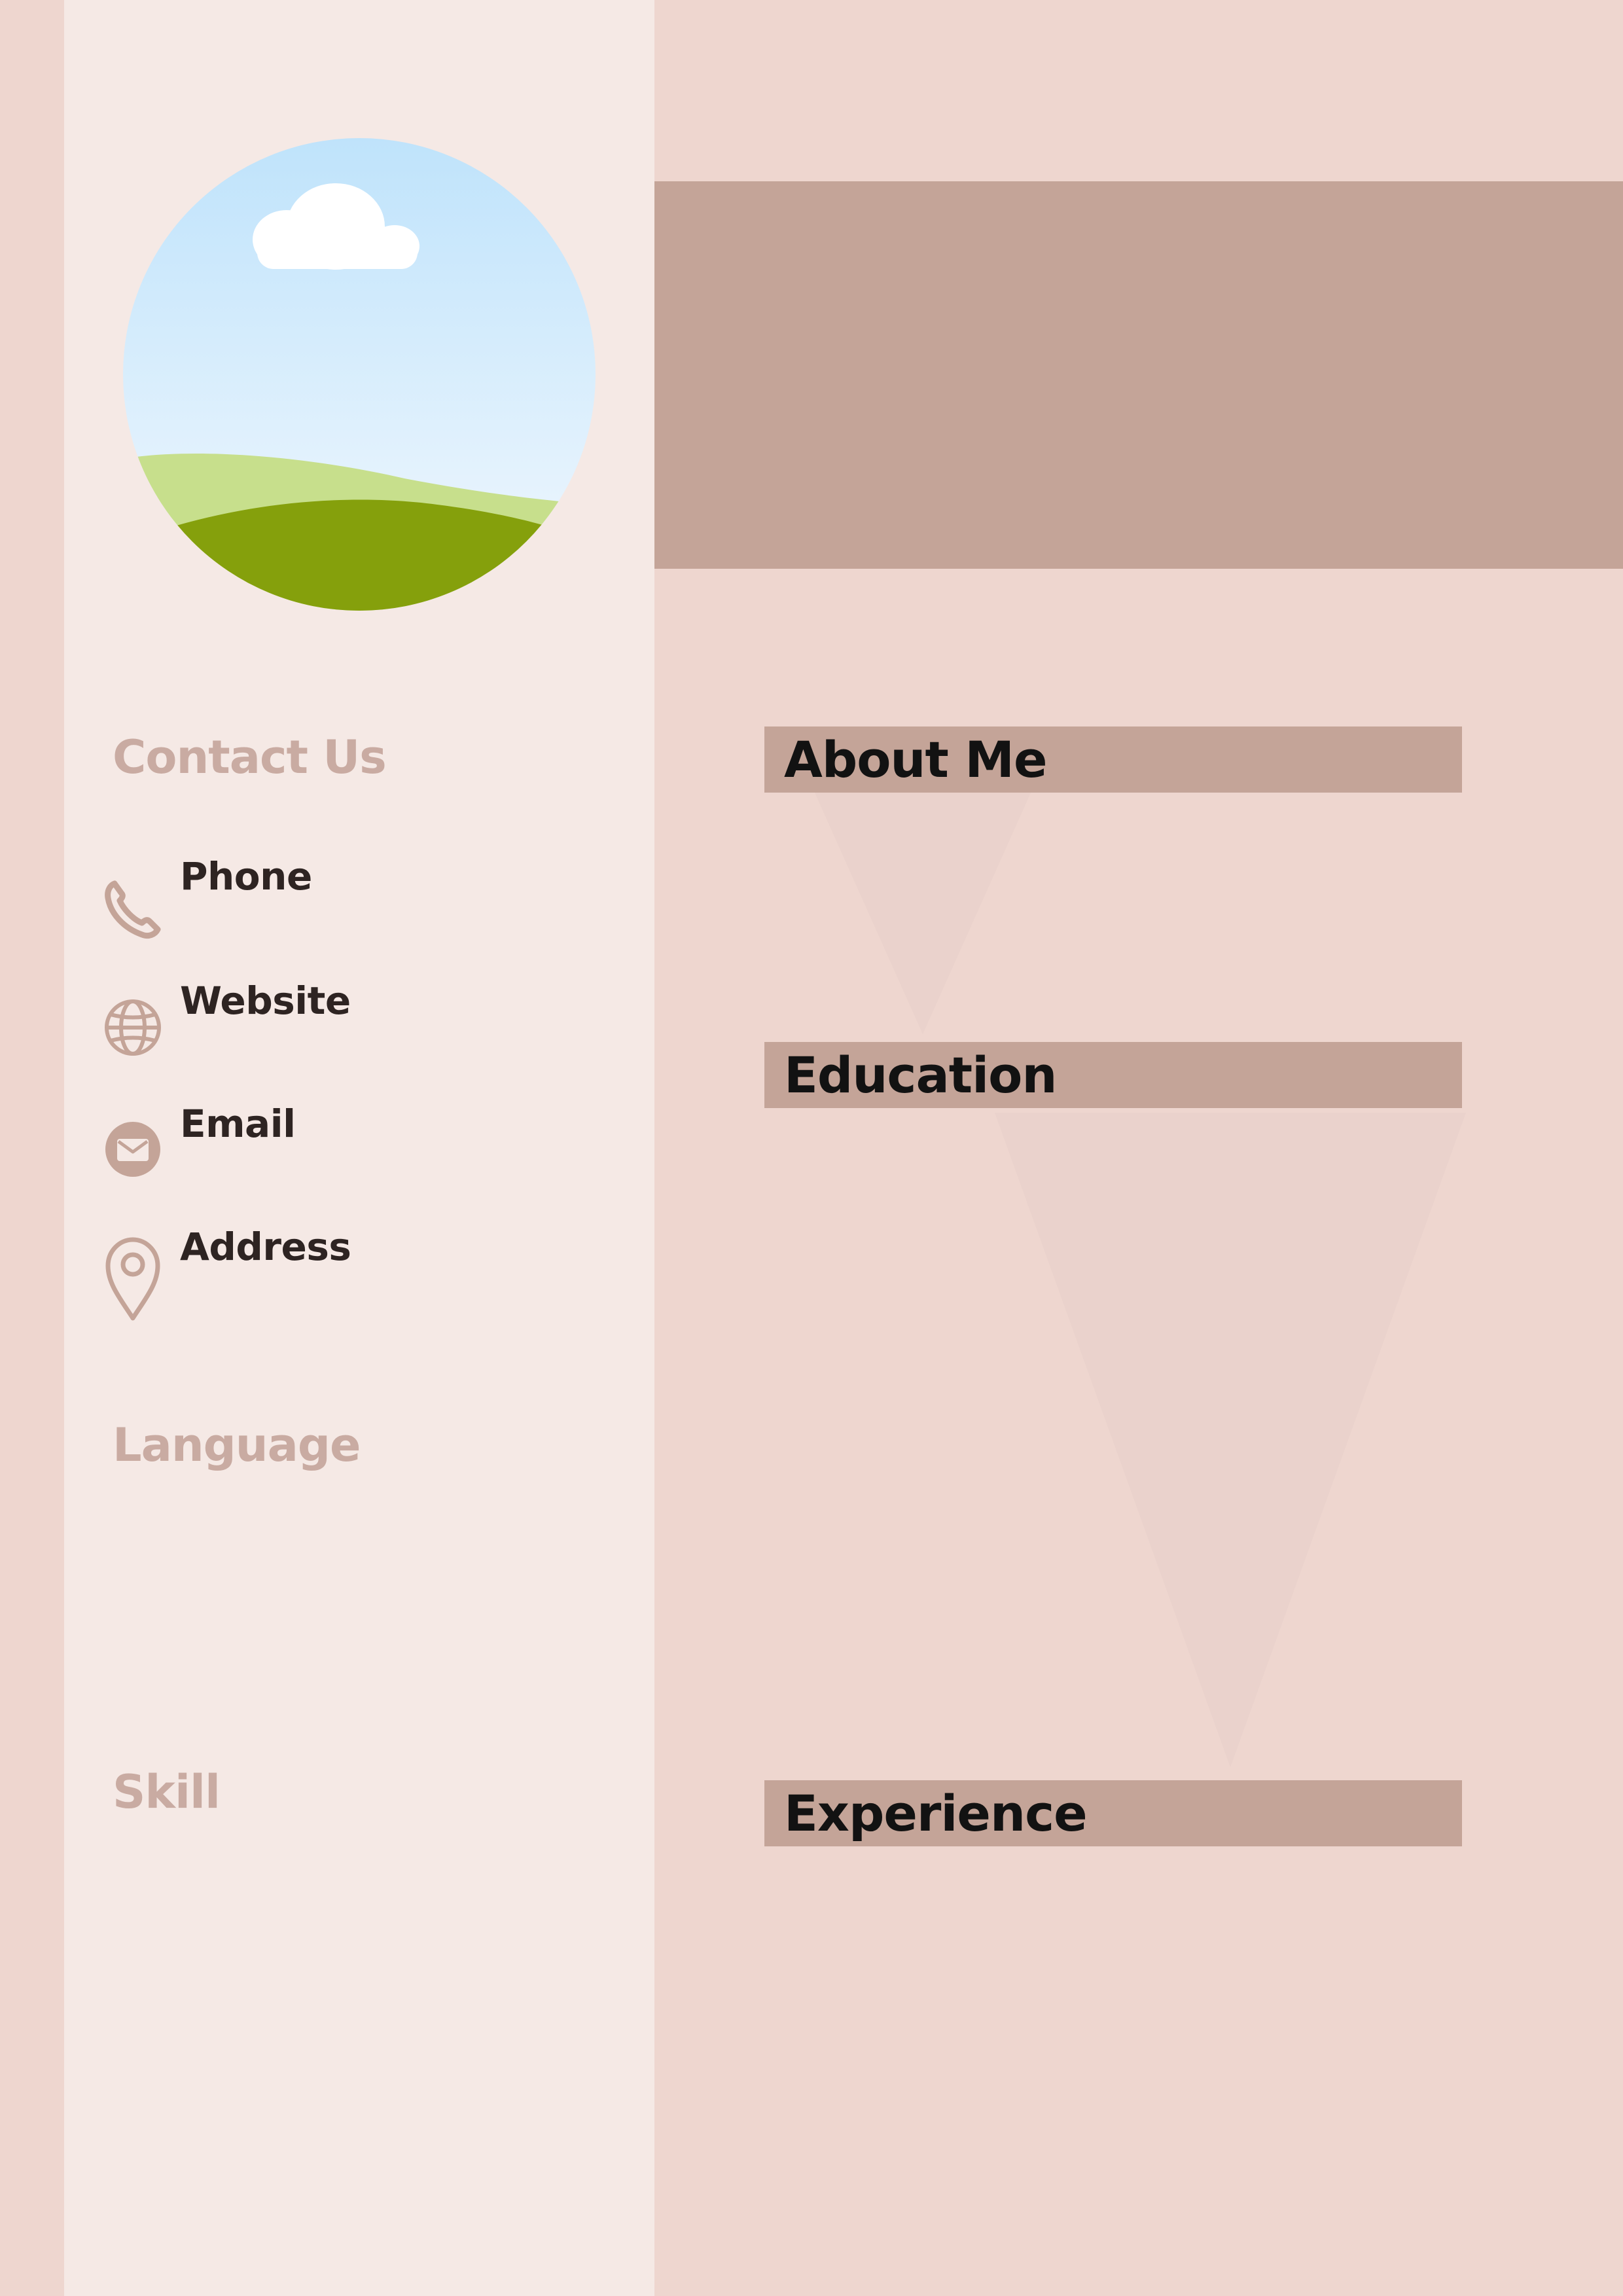 Image resolution: width=1623 pixels, height=2296 pixels. What do you see at coordinates (363, 1150) in the screenshot?
I see `contact-item-email: Email` at bounding box center [363, 1150].